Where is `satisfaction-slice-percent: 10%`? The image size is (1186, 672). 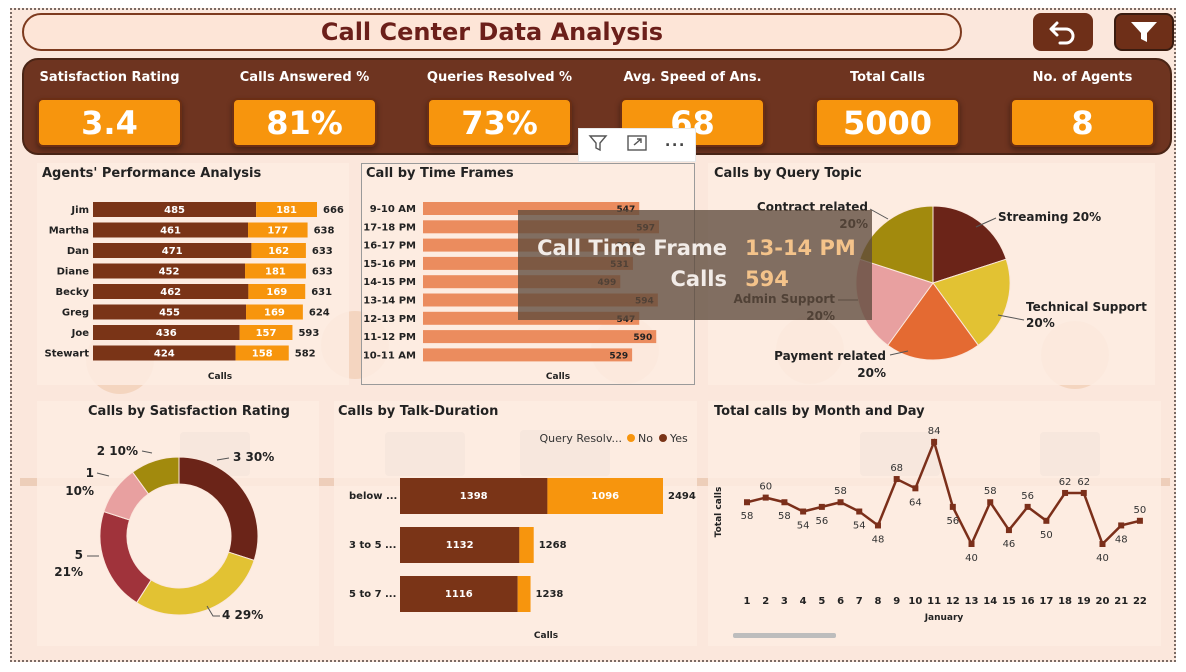 satisfaction-slice-percent: 10% is located at coordinates (79, 491).